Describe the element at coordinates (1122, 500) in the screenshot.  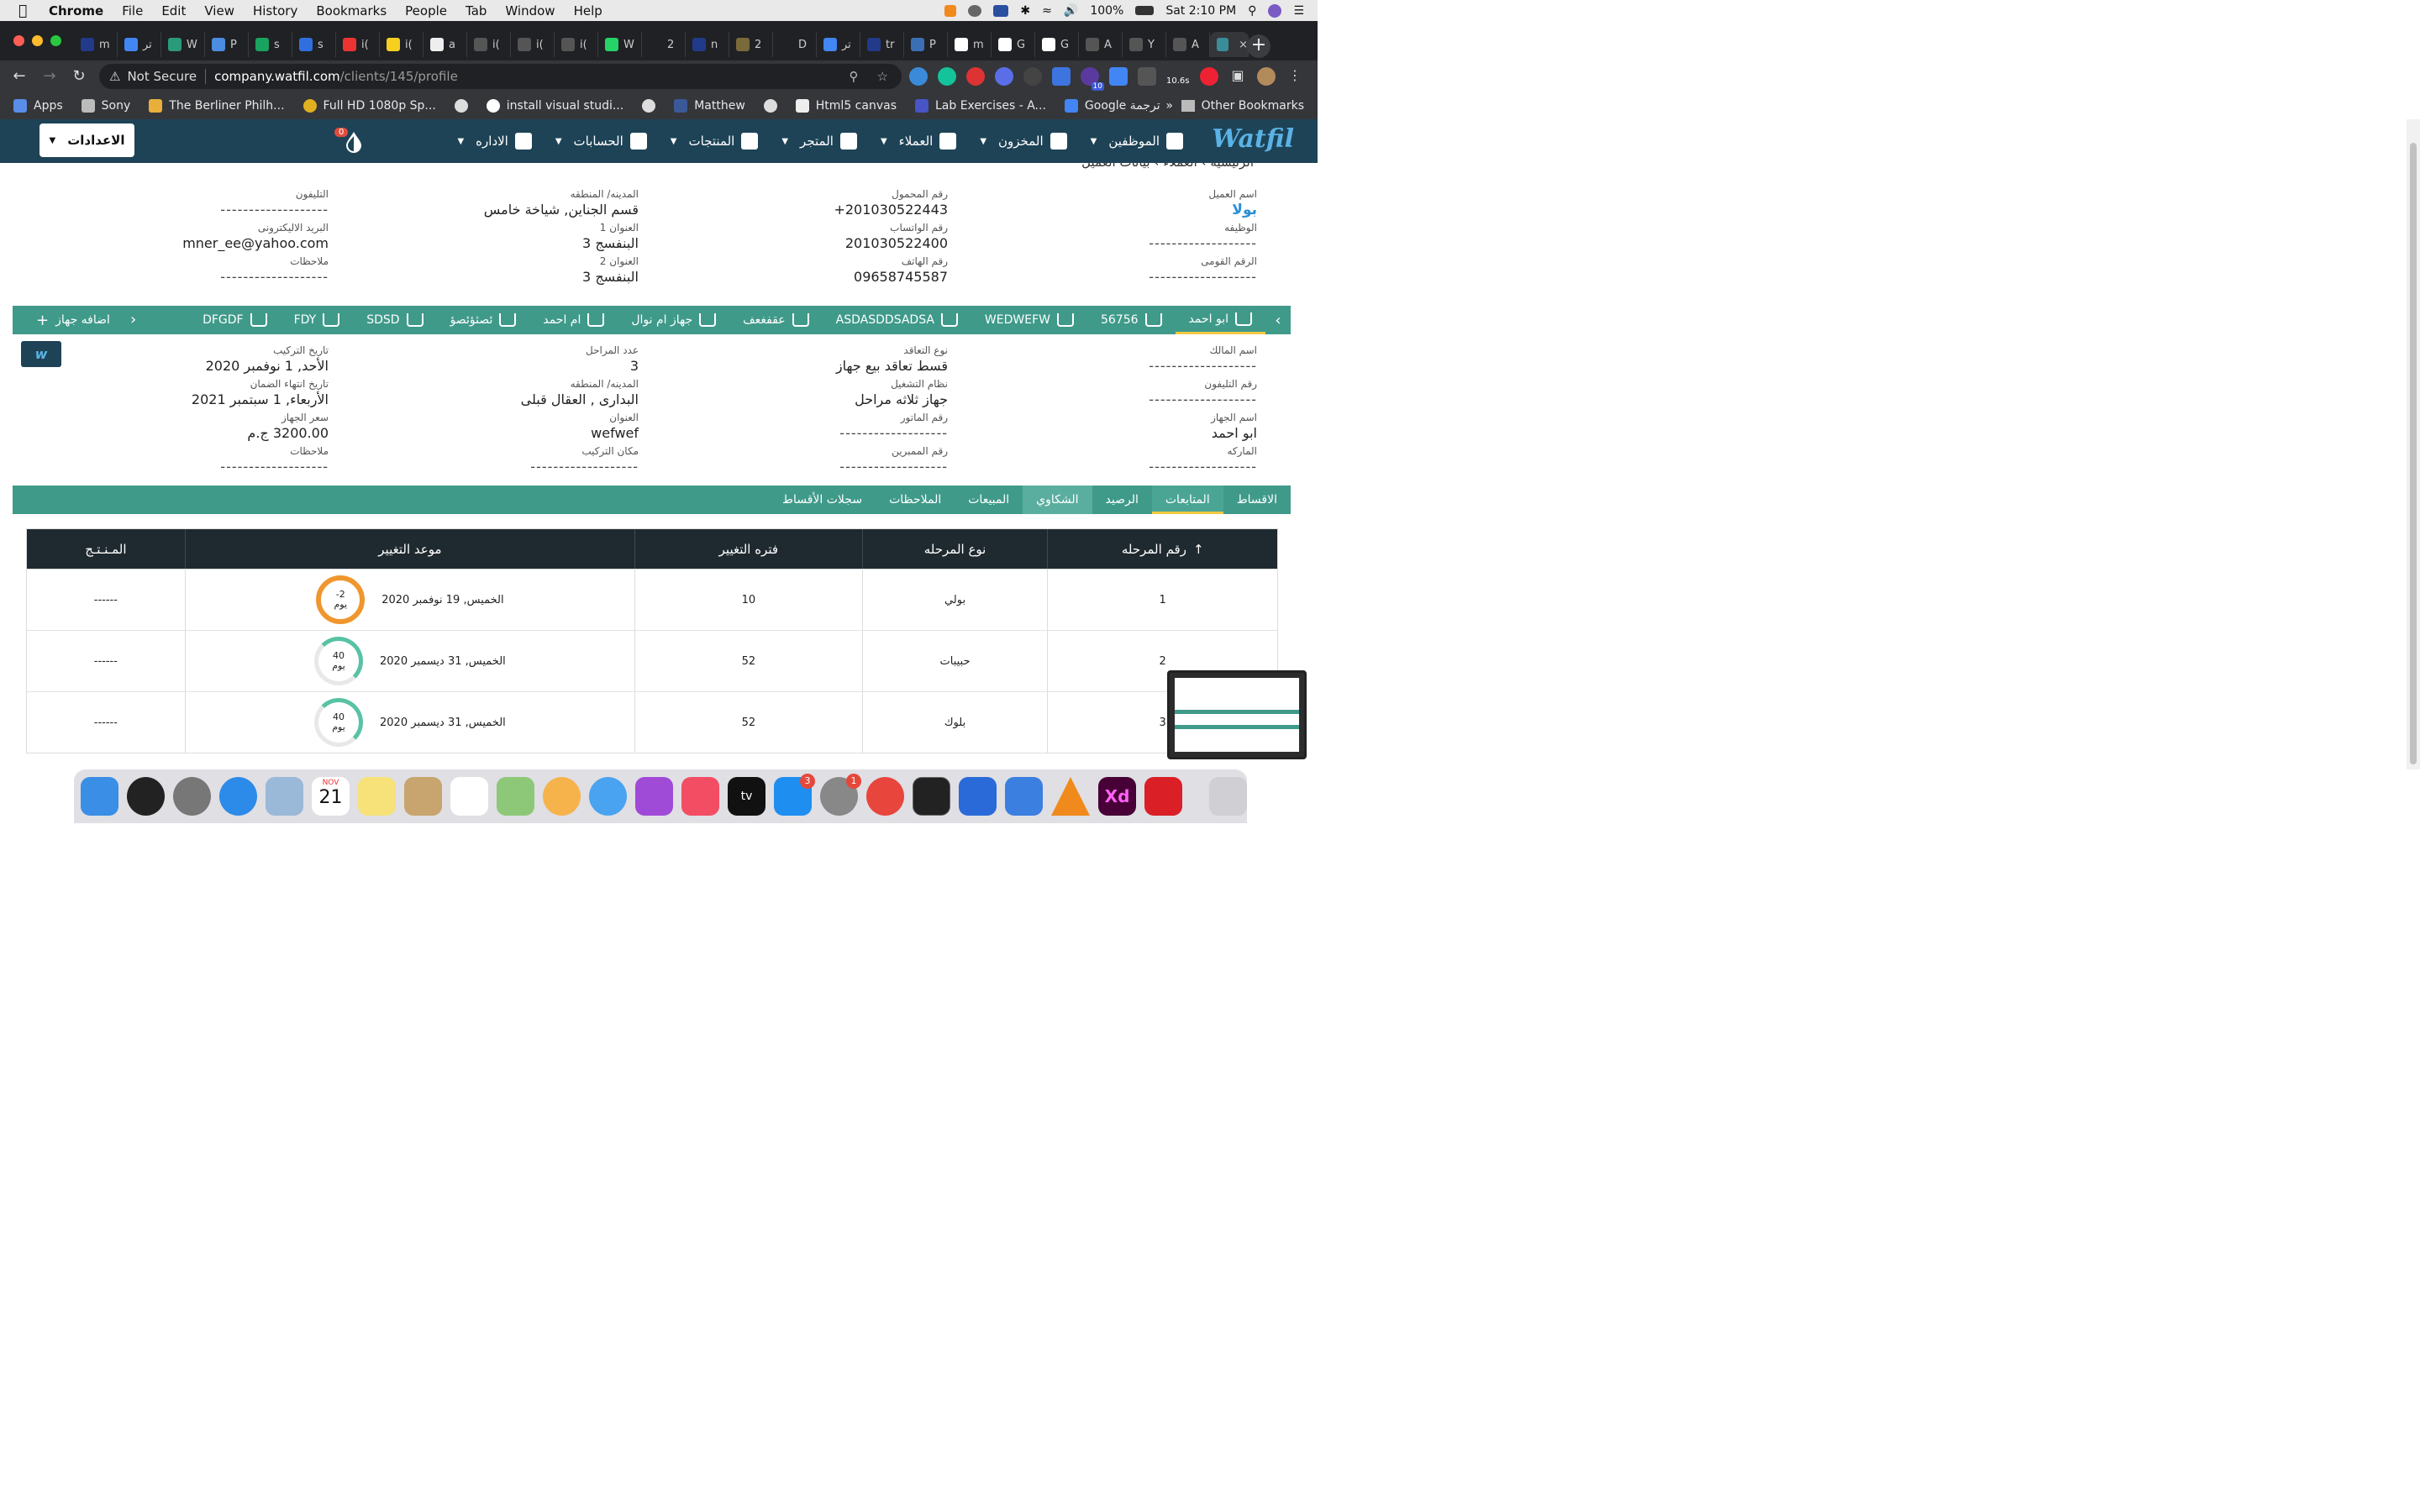
I see `tab-balance: الرصيد` at that location.